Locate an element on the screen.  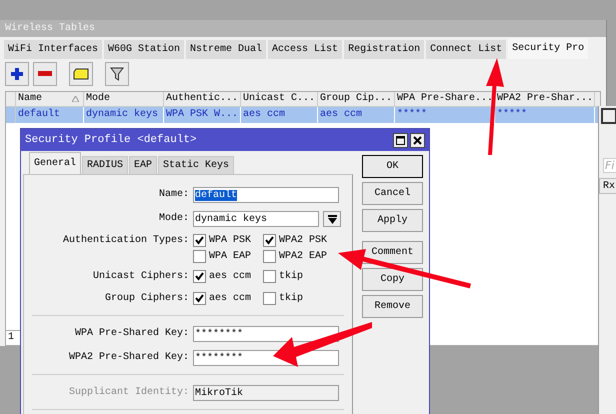
tab: Access List is located at coordinates (305, 49).